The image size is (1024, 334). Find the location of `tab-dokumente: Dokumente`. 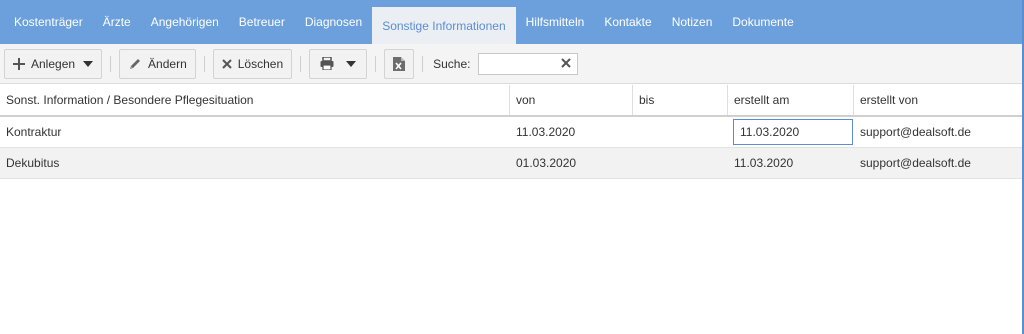

tab-dokumente: Dokumente is located at coordinates (762, 22).